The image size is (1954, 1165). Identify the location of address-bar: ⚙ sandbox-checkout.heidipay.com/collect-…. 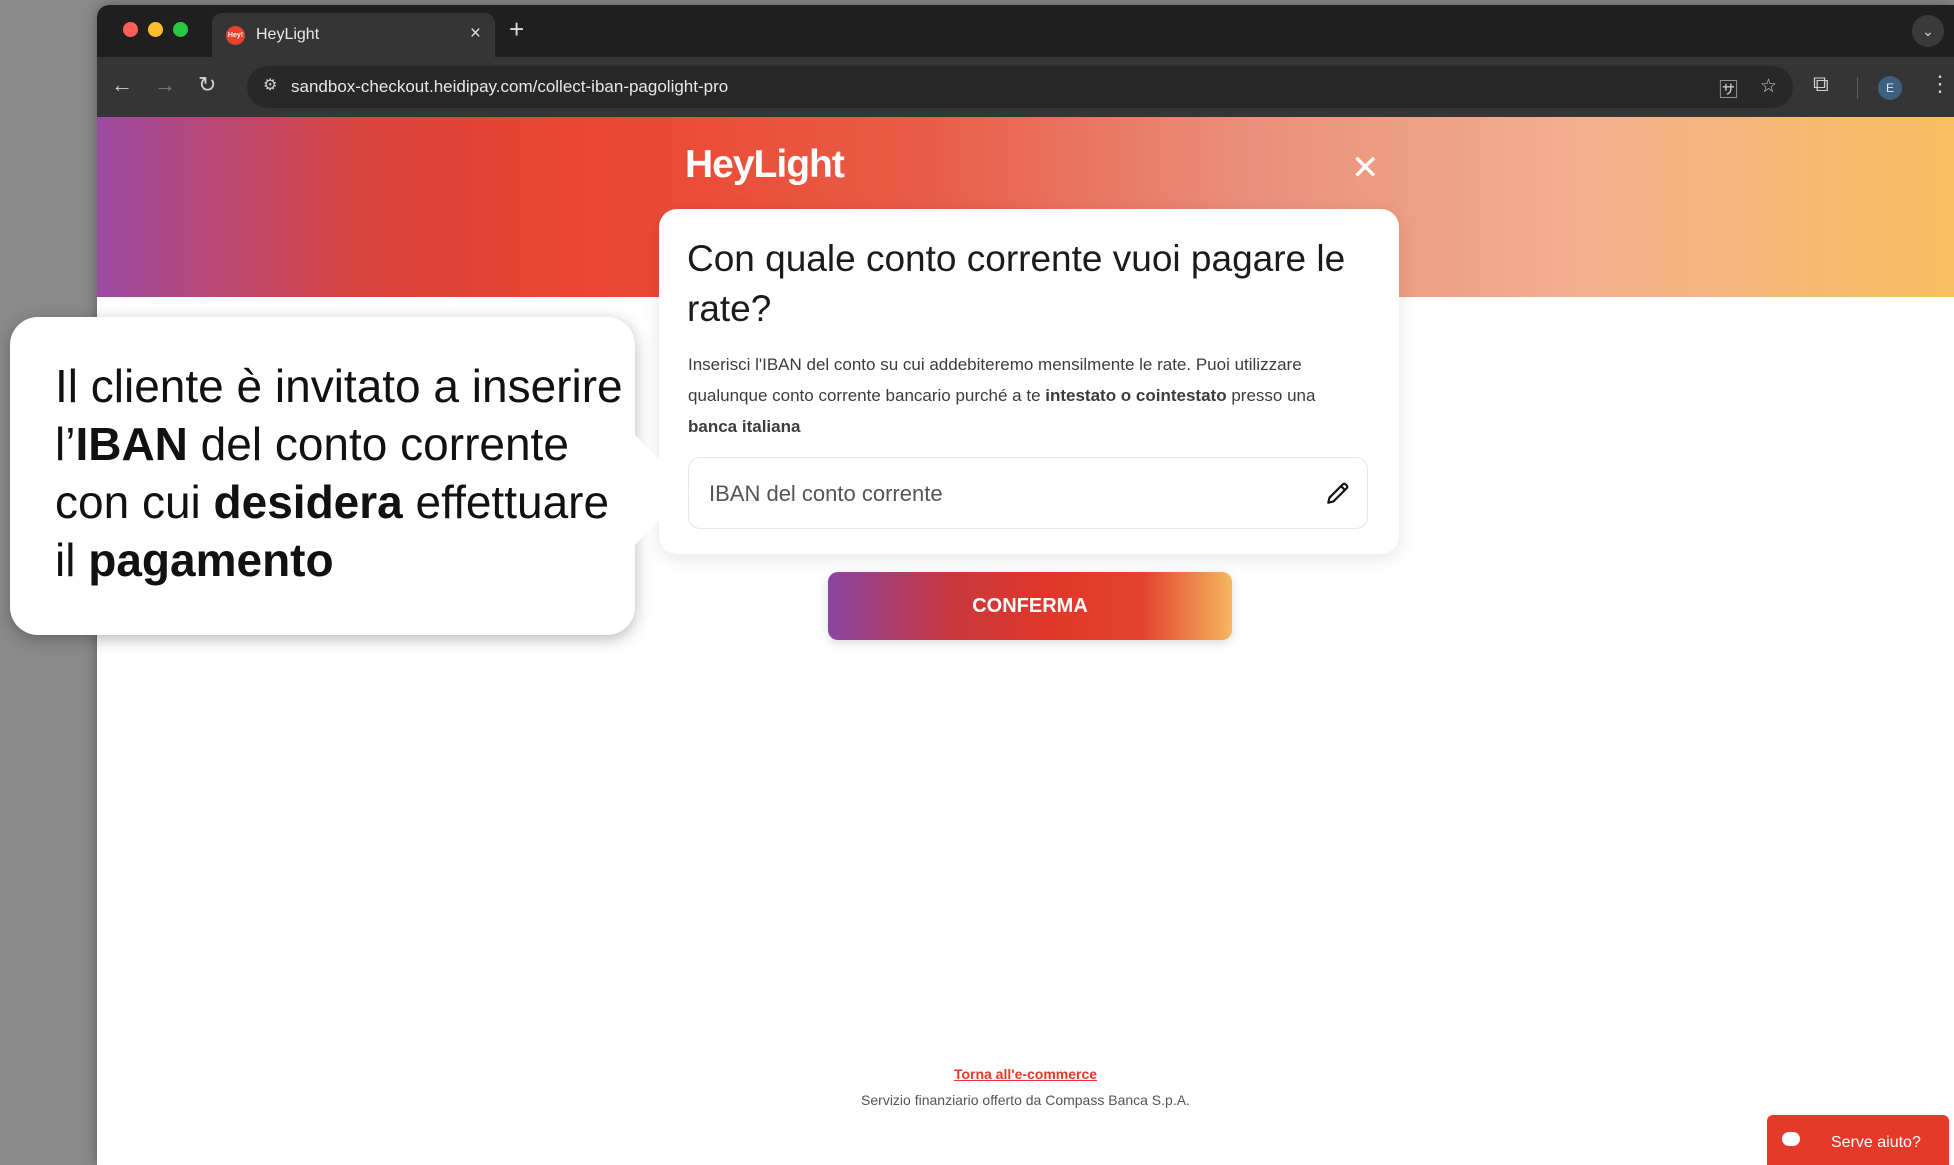
(1020, 87).